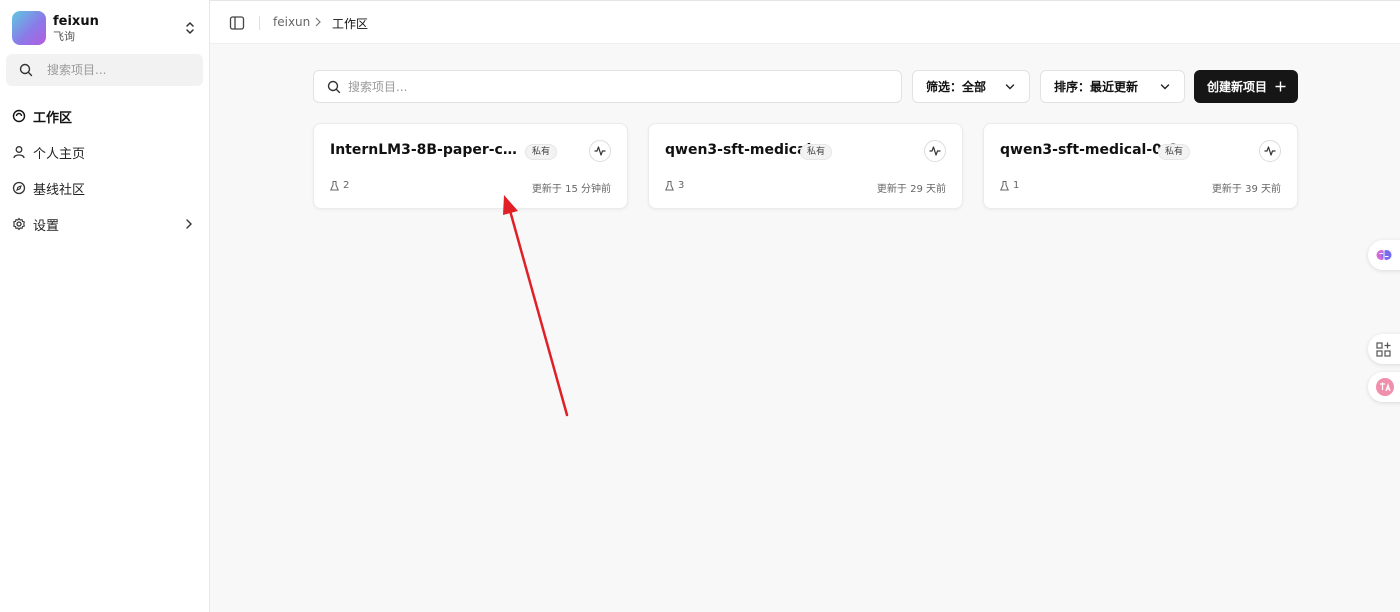  Describe the element at coordinates (1140, 166) in the screenshot. I see `project-card: qwen3-sft-medical-0.6 私有 1 更新于 39 天前` at that location.